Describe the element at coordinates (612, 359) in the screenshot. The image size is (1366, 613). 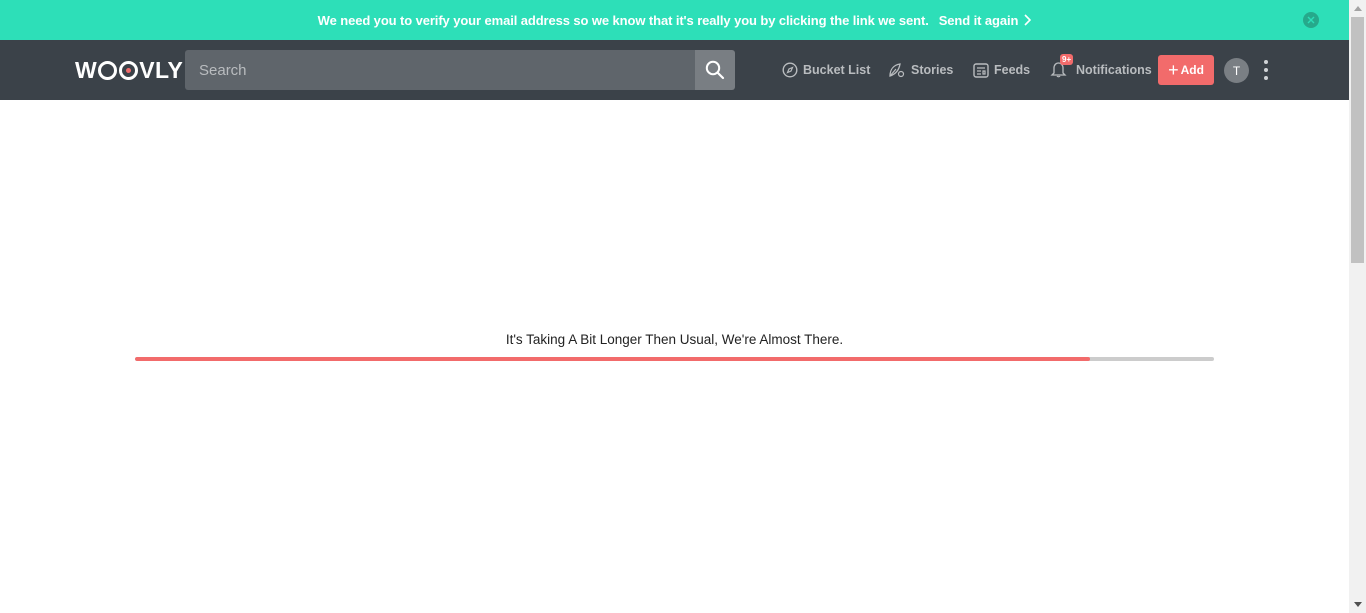
I see `loading-progress-fill` at that location.